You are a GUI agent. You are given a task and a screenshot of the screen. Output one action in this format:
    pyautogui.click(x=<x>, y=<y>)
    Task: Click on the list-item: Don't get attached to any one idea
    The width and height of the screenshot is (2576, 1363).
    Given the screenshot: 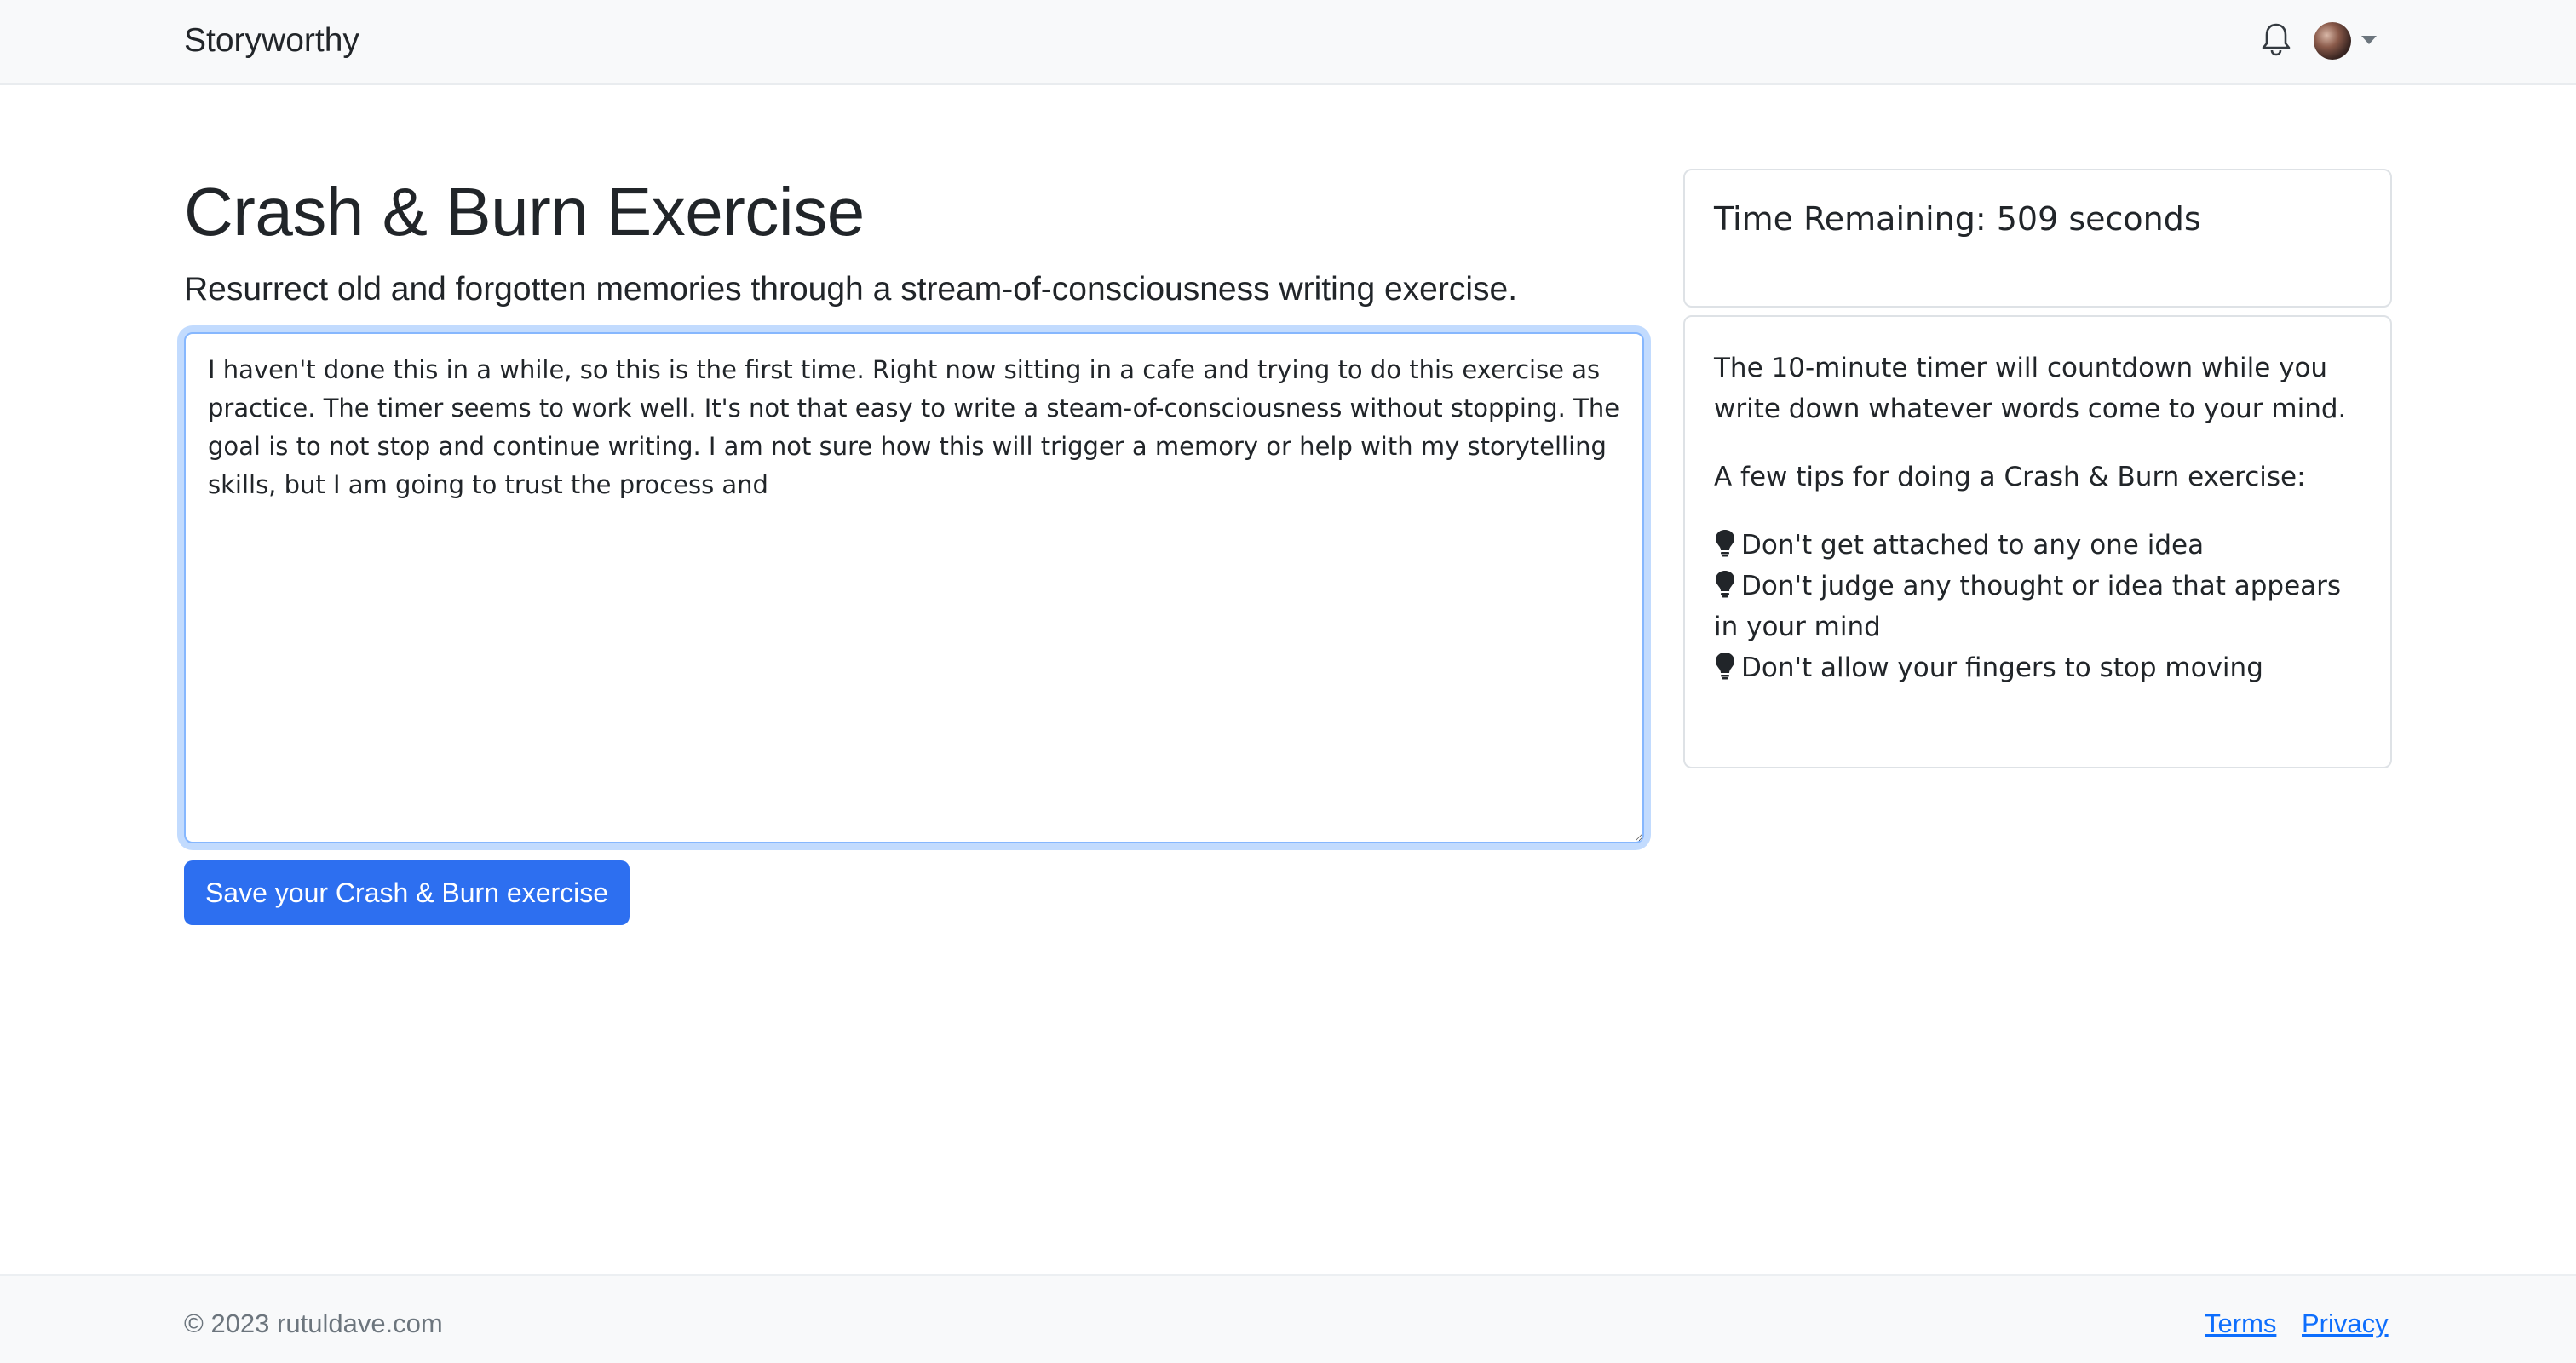 What is the action you would take?
    pyautogui.click(x=2042, y=546)
    